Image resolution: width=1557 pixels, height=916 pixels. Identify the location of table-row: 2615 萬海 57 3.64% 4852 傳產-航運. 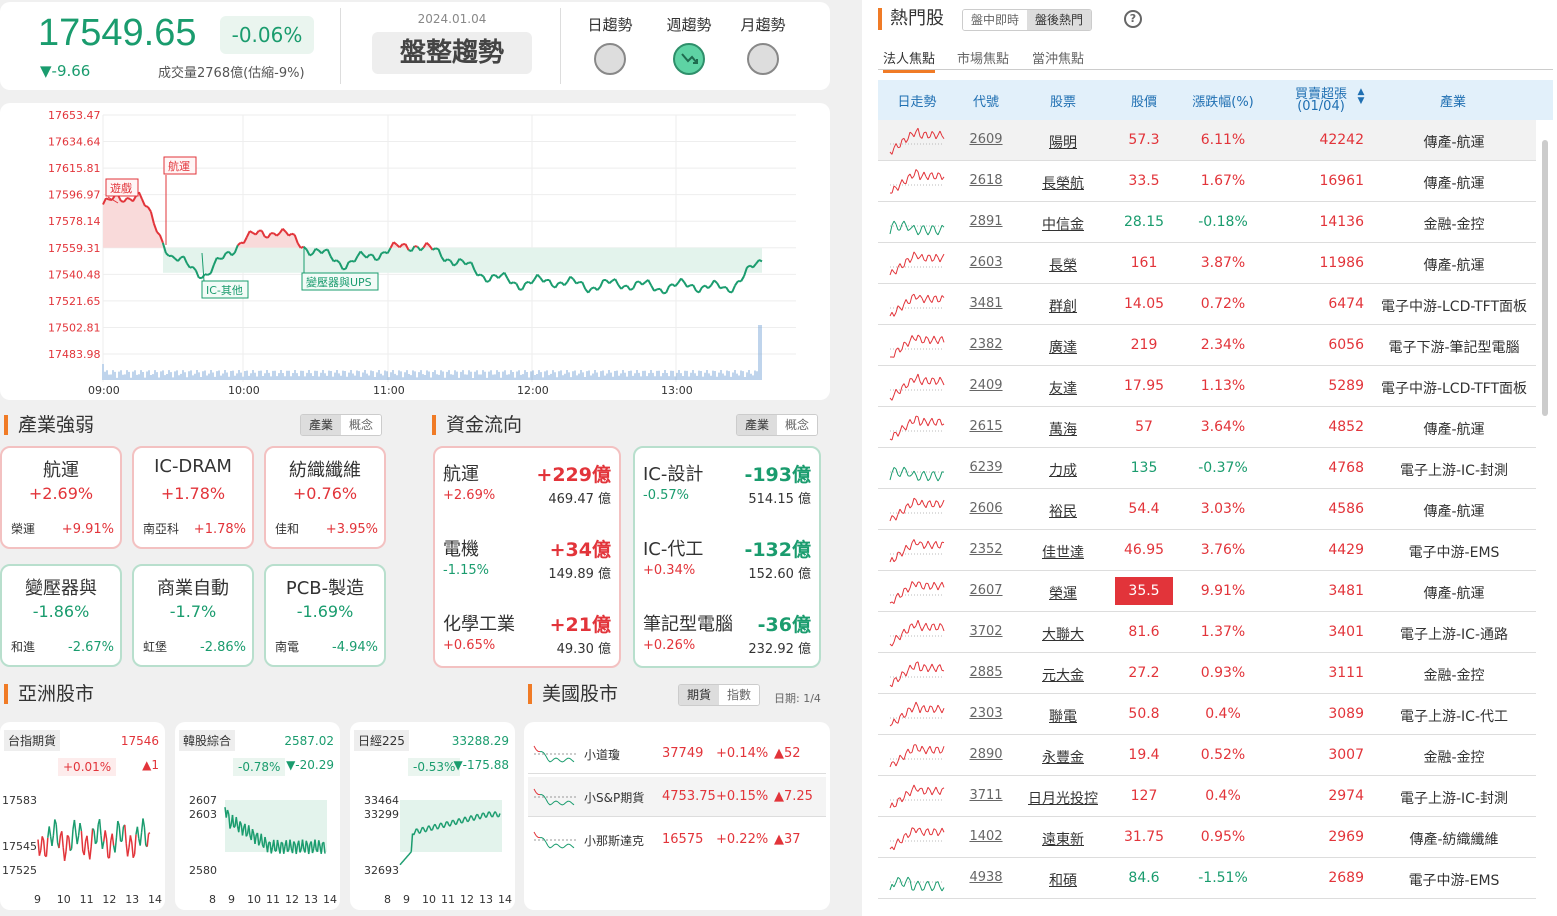
(1207, 427).